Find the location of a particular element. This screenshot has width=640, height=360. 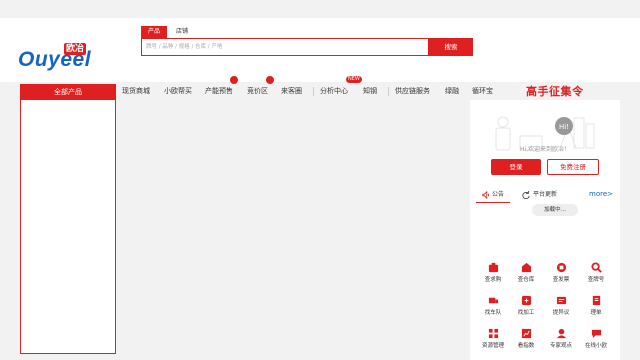

quick-link-processing: 找加工 is located at coordinates (526, 305).